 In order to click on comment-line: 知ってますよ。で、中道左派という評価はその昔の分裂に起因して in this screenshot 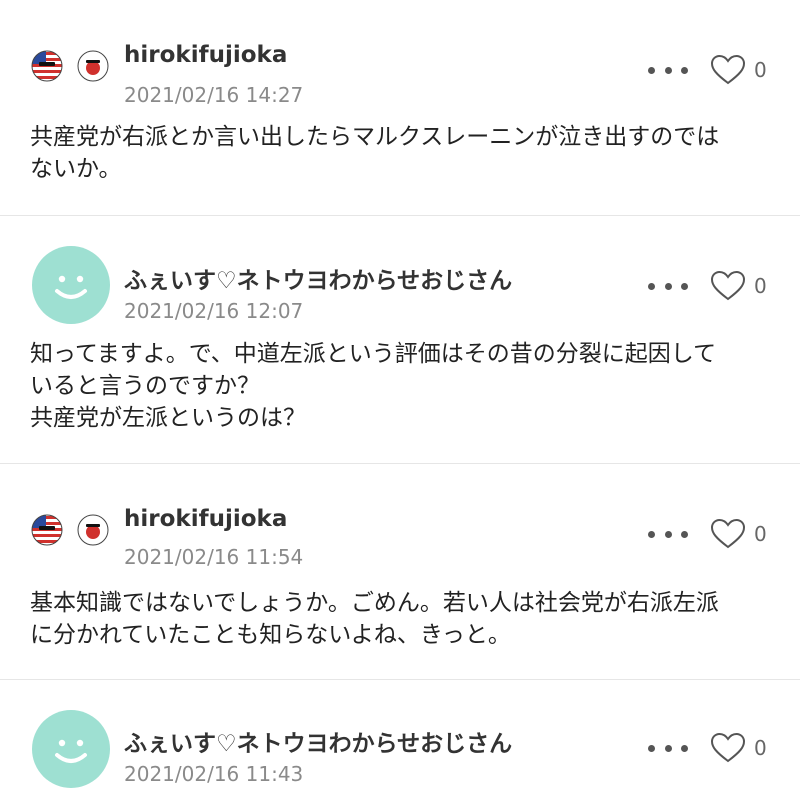, I will do `click(373, 354)`.